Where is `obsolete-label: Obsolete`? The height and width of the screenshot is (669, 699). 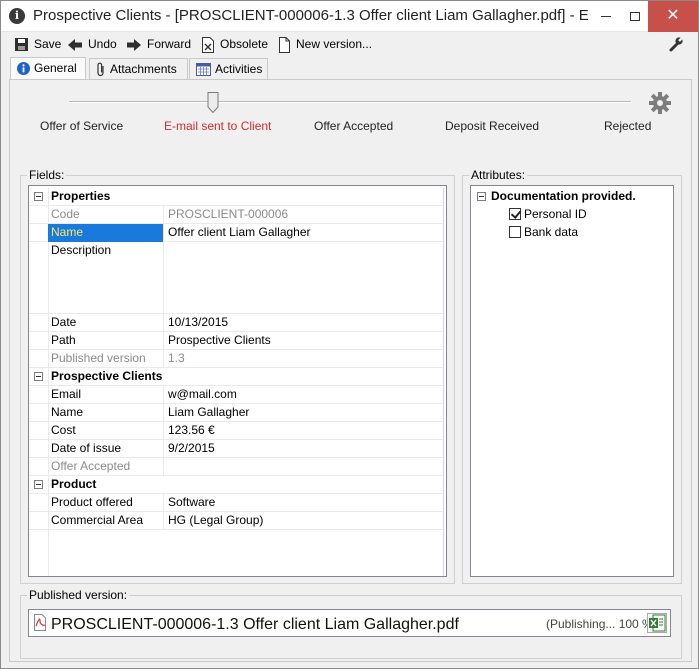 obsolete-label: Obsolete is located at coordinates (244, 44).